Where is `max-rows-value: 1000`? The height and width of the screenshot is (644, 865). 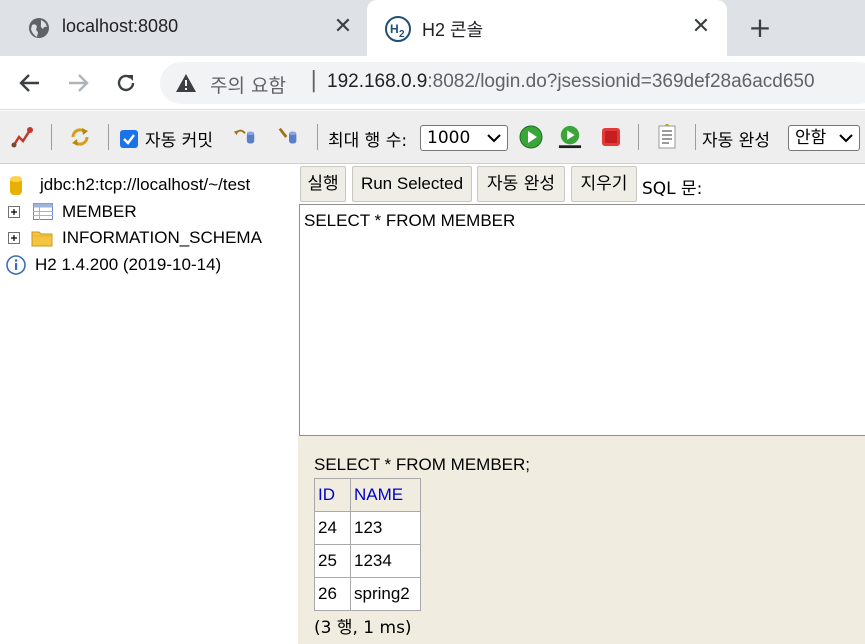
max-rows-value: 1000 is located at coordinates (449, 138).